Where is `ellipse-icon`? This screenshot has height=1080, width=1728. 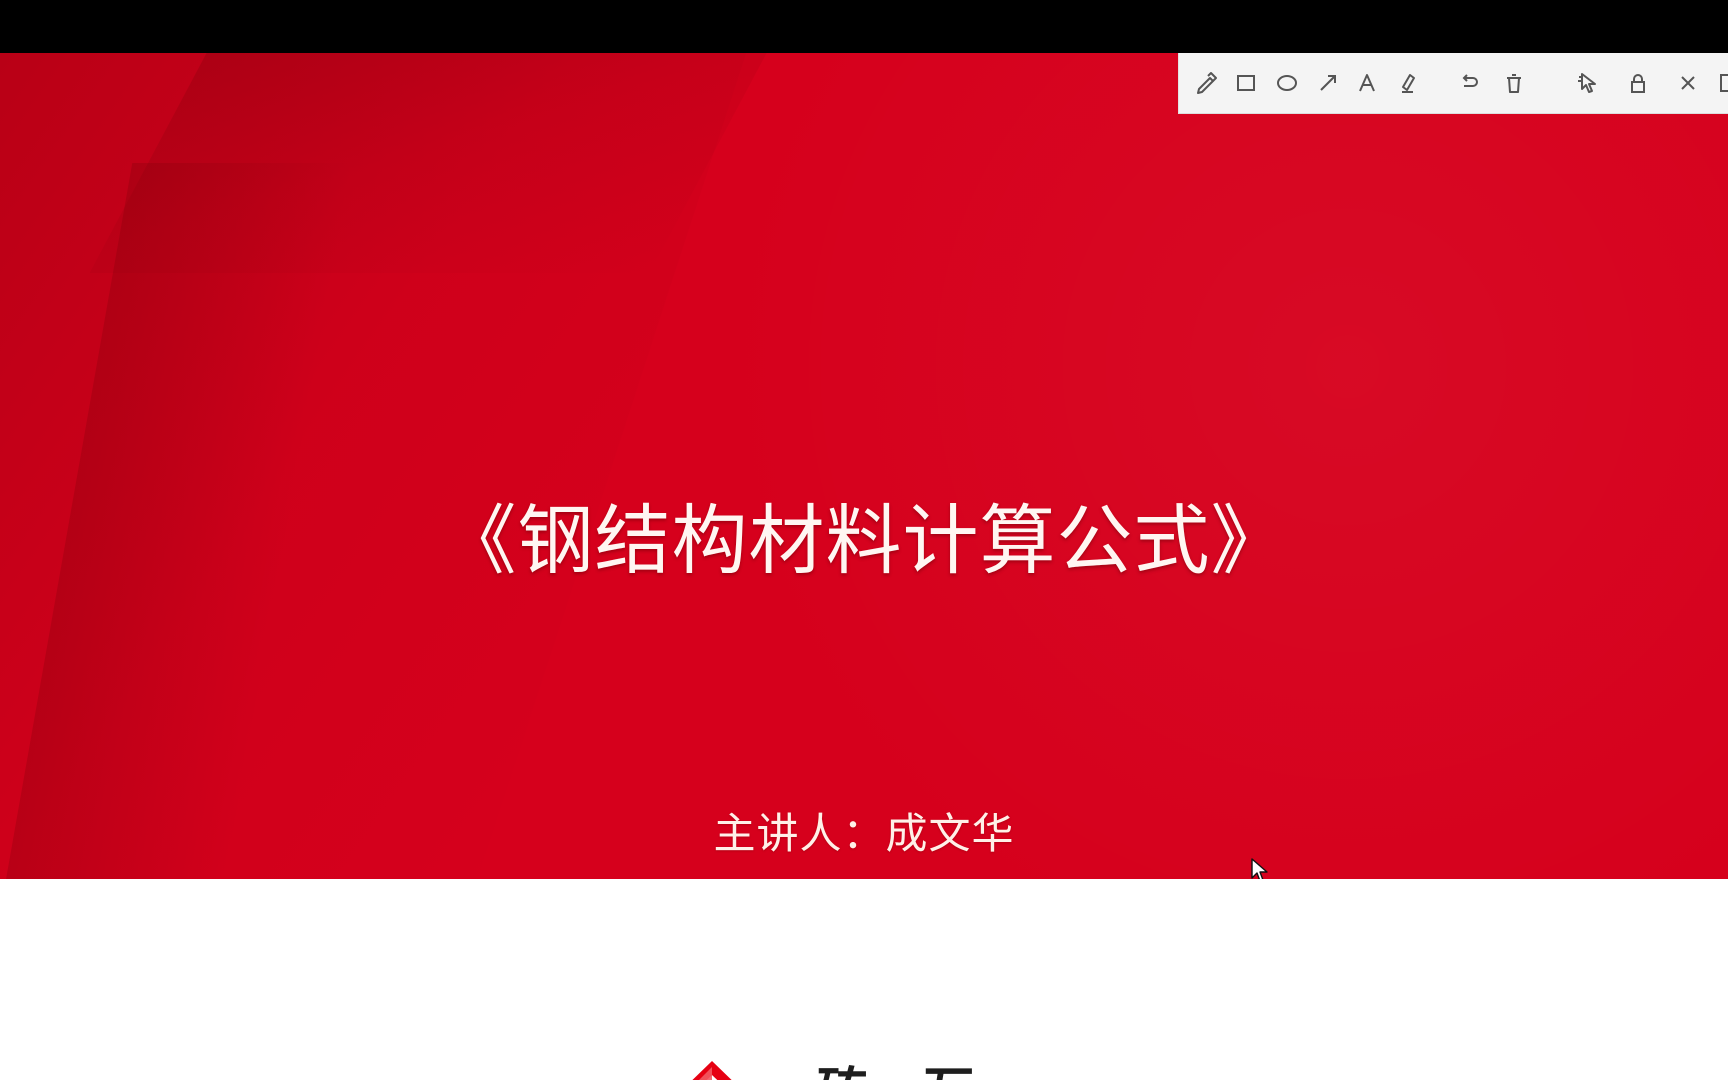
ellipse-icon is located at coordinates (1287, 83).